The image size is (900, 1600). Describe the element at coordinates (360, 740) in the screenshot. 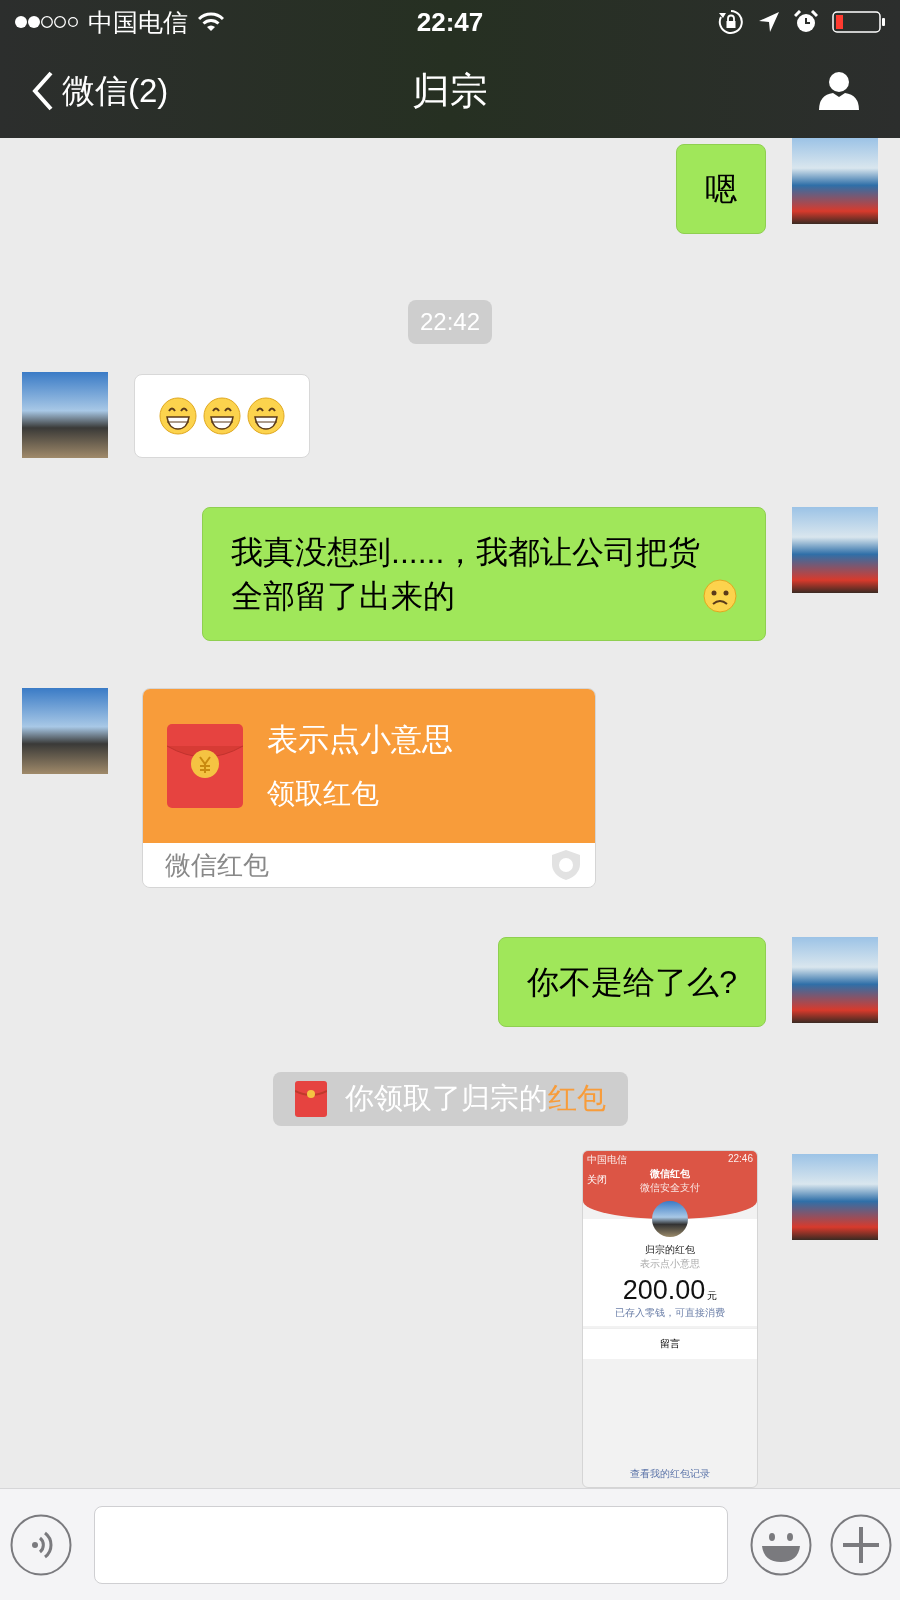

I see `packet-greeting: 表示点小意思` at that location.